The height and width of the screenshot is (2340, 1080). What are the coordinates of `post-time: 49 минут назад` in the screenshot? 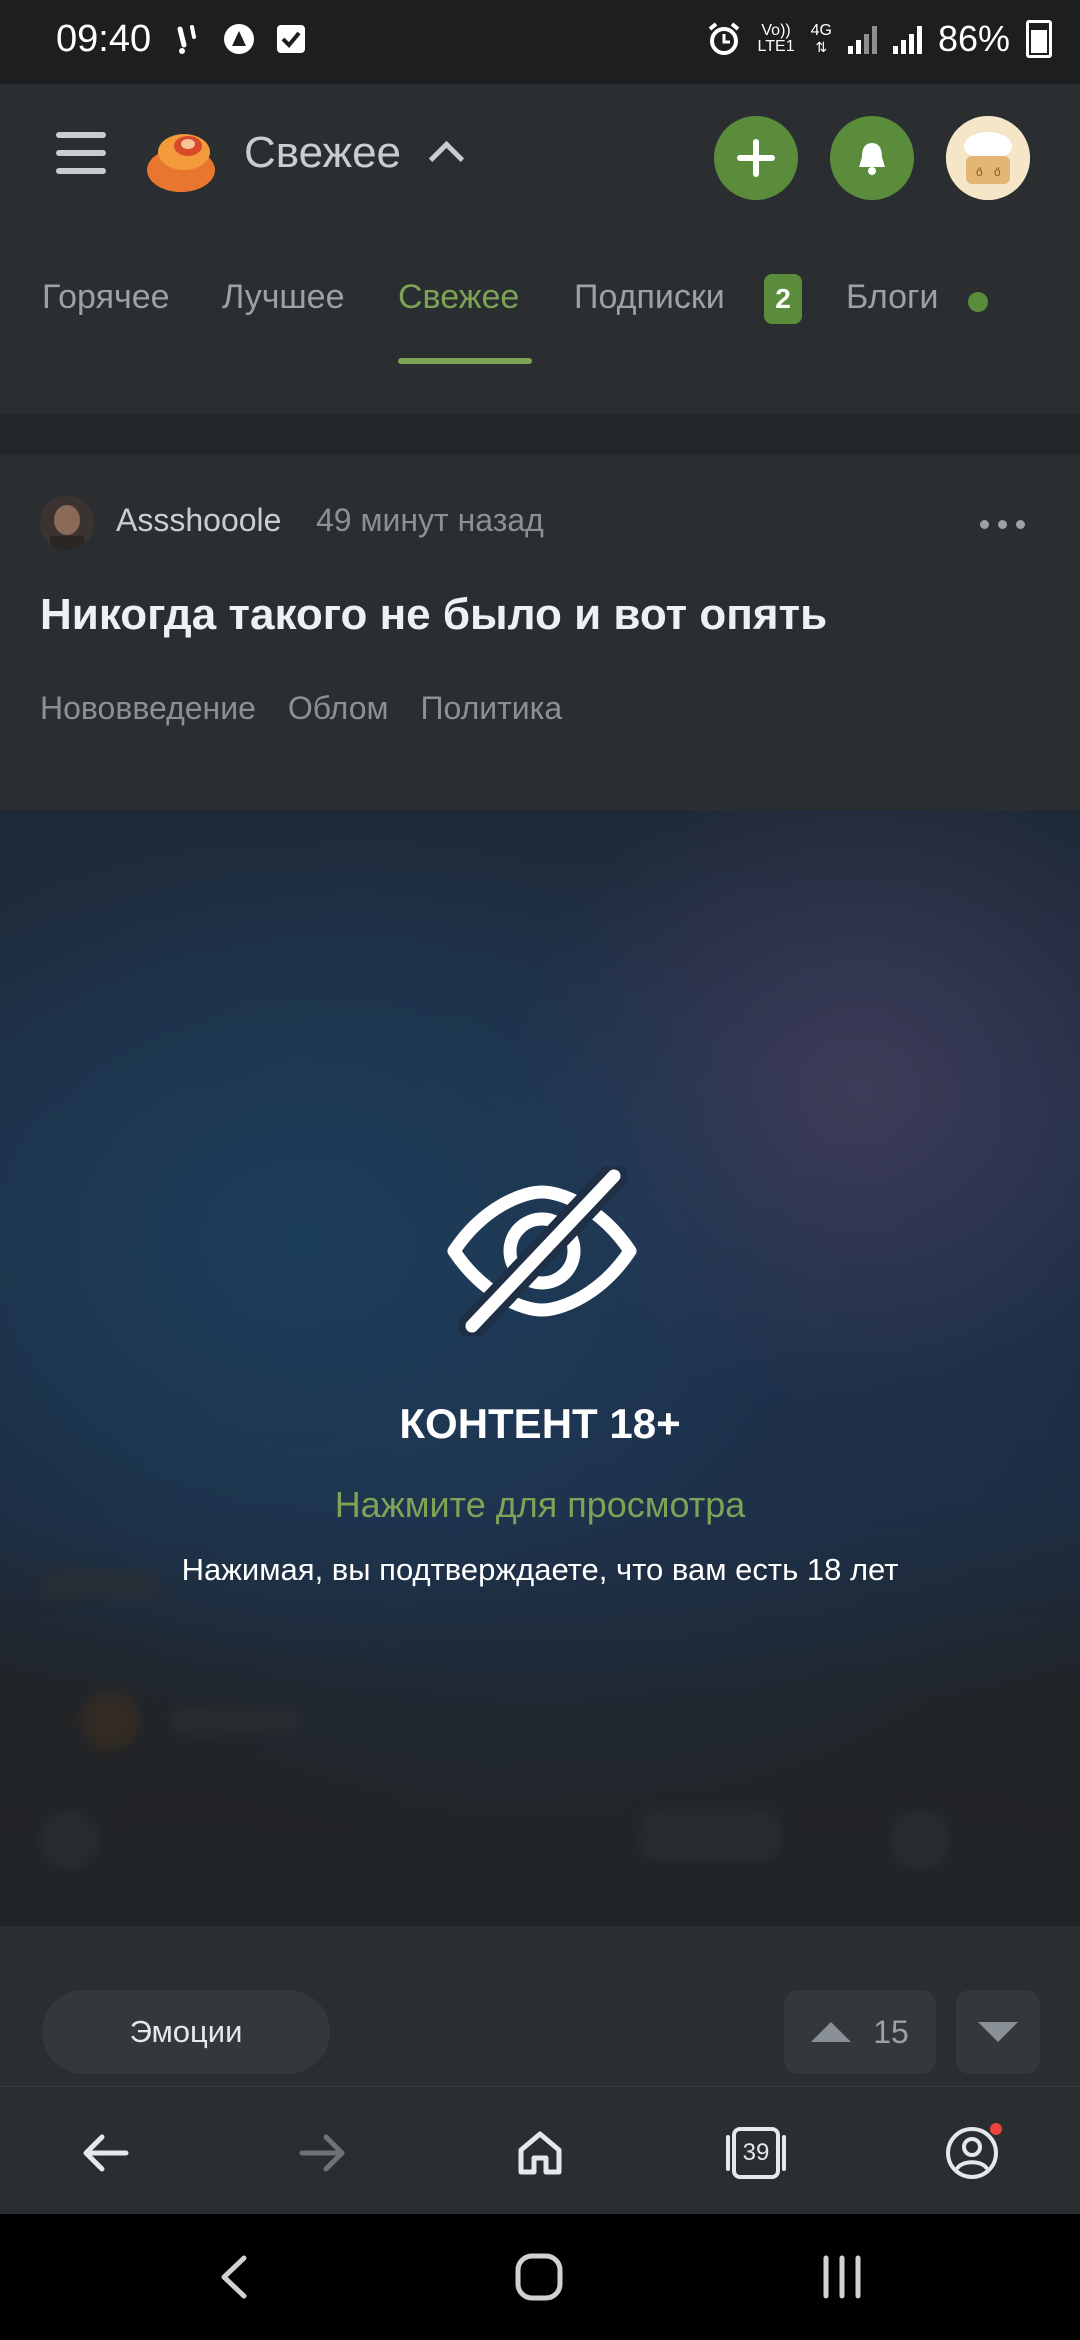 It's located at (430, 520).